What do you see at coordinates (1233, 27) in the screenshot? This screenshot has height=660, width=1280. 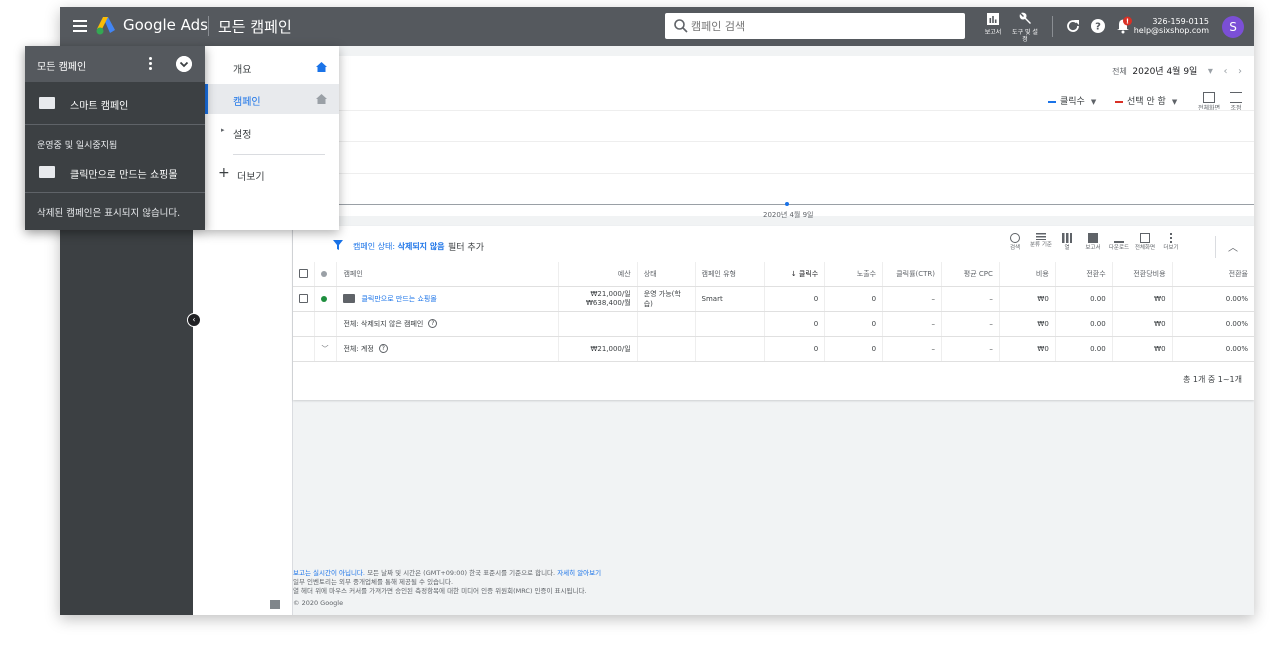 I see `avatar: S` at bounding box center [1233, 27].